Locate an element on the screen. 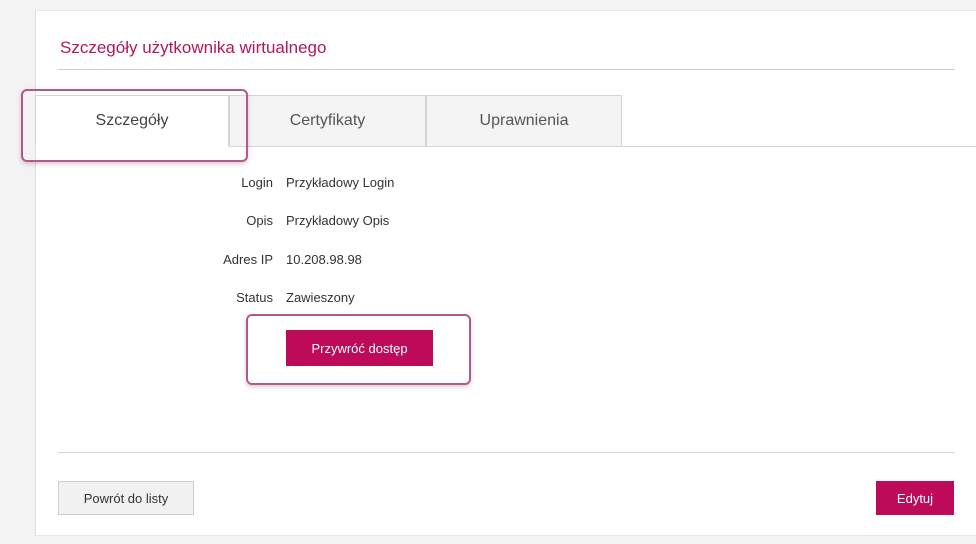 The image size is (976, 544). tab-label: Szczegóły is located at coordinates (132, 120).